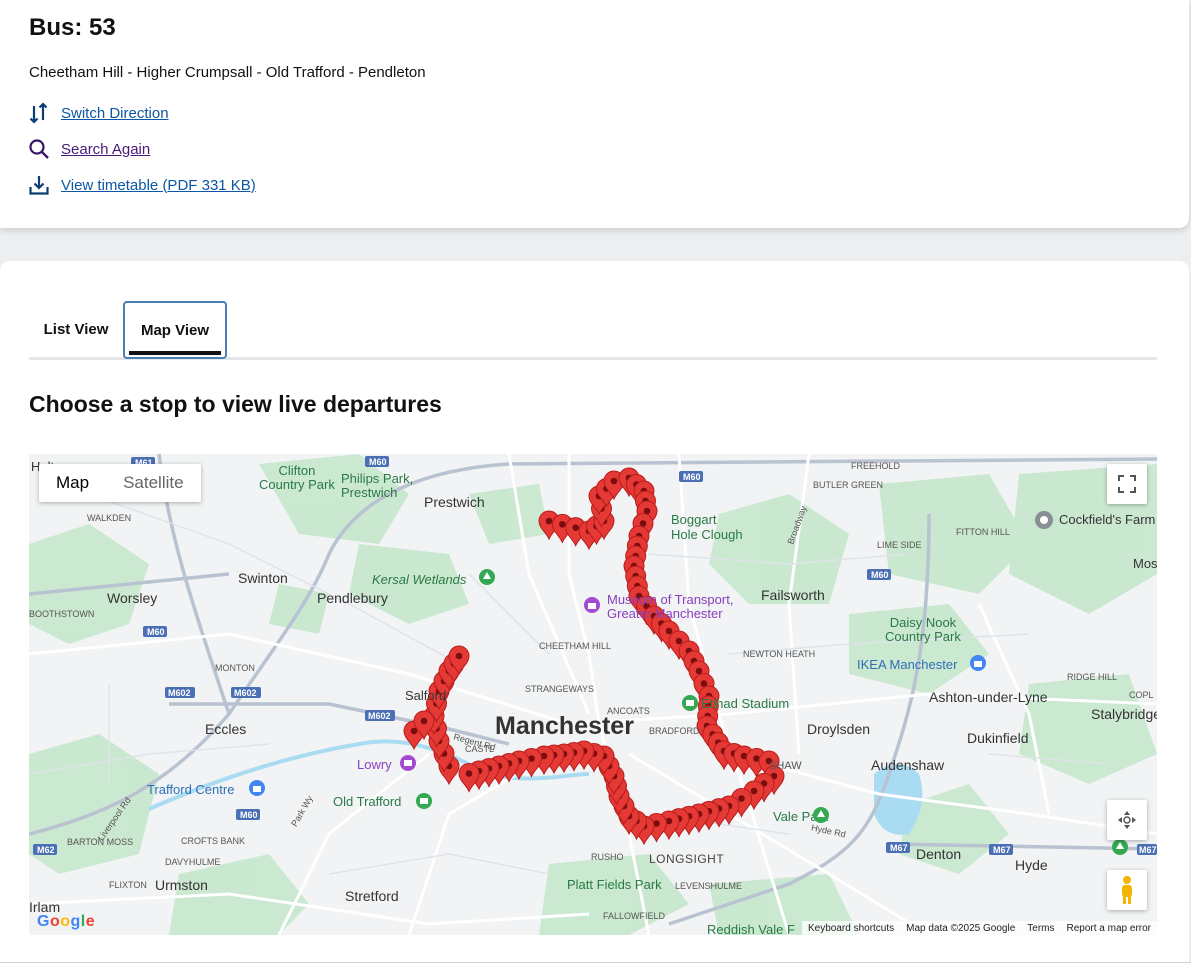 Image resolution: width=1191 pixels, height=963 pixels. What do you see at coordinates (245, 693) in the screenshot?
I see `shield-m602-b: M602` at bounding box center [245, 693].